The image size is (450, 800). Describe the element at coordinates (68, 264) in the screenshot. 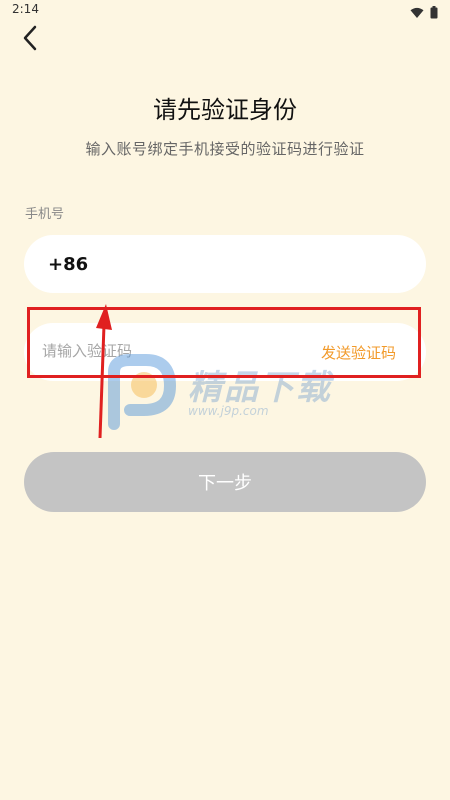

I see `country-code: +86` at that location.